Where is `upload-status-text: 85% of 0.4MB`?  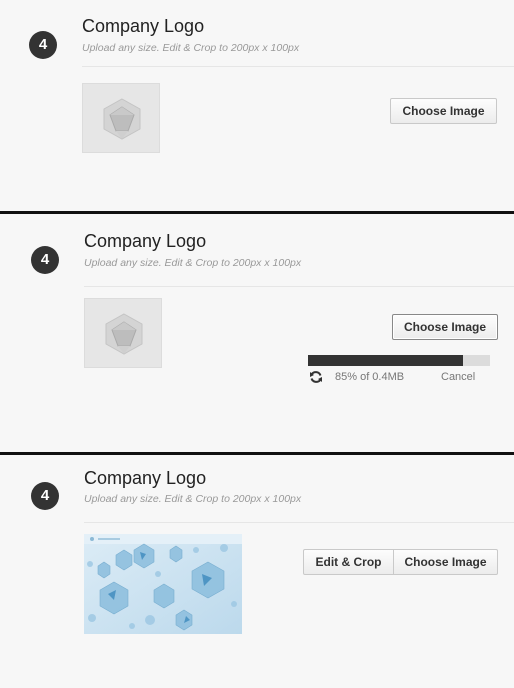 upload-status-text: 85% of 0.4MB is located at coordinates (370, 377).